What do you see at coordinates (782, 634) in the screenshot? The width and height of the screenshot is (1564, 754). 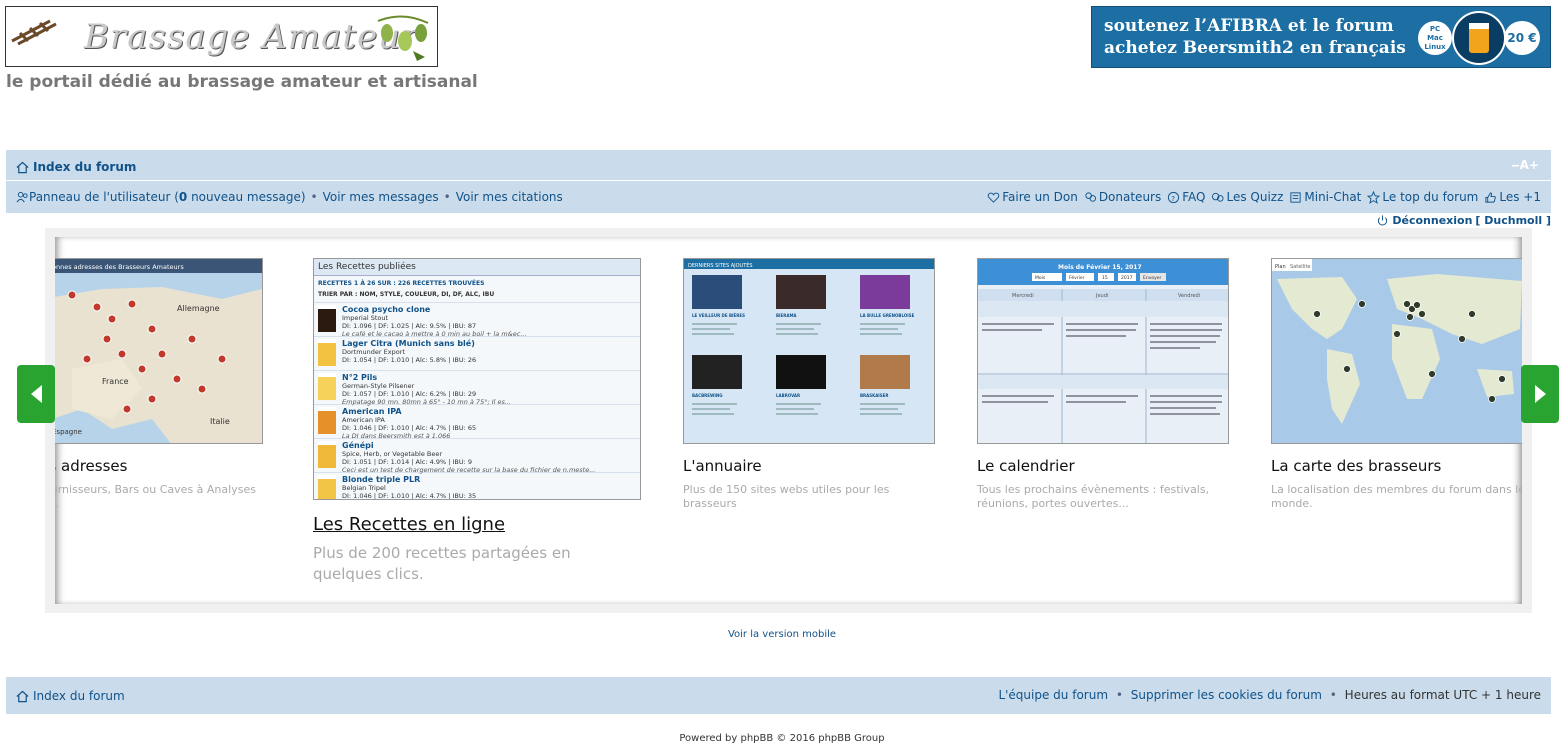 I see `mobile-version-link: Voir la version mobile` at bounding box center [782, 634].